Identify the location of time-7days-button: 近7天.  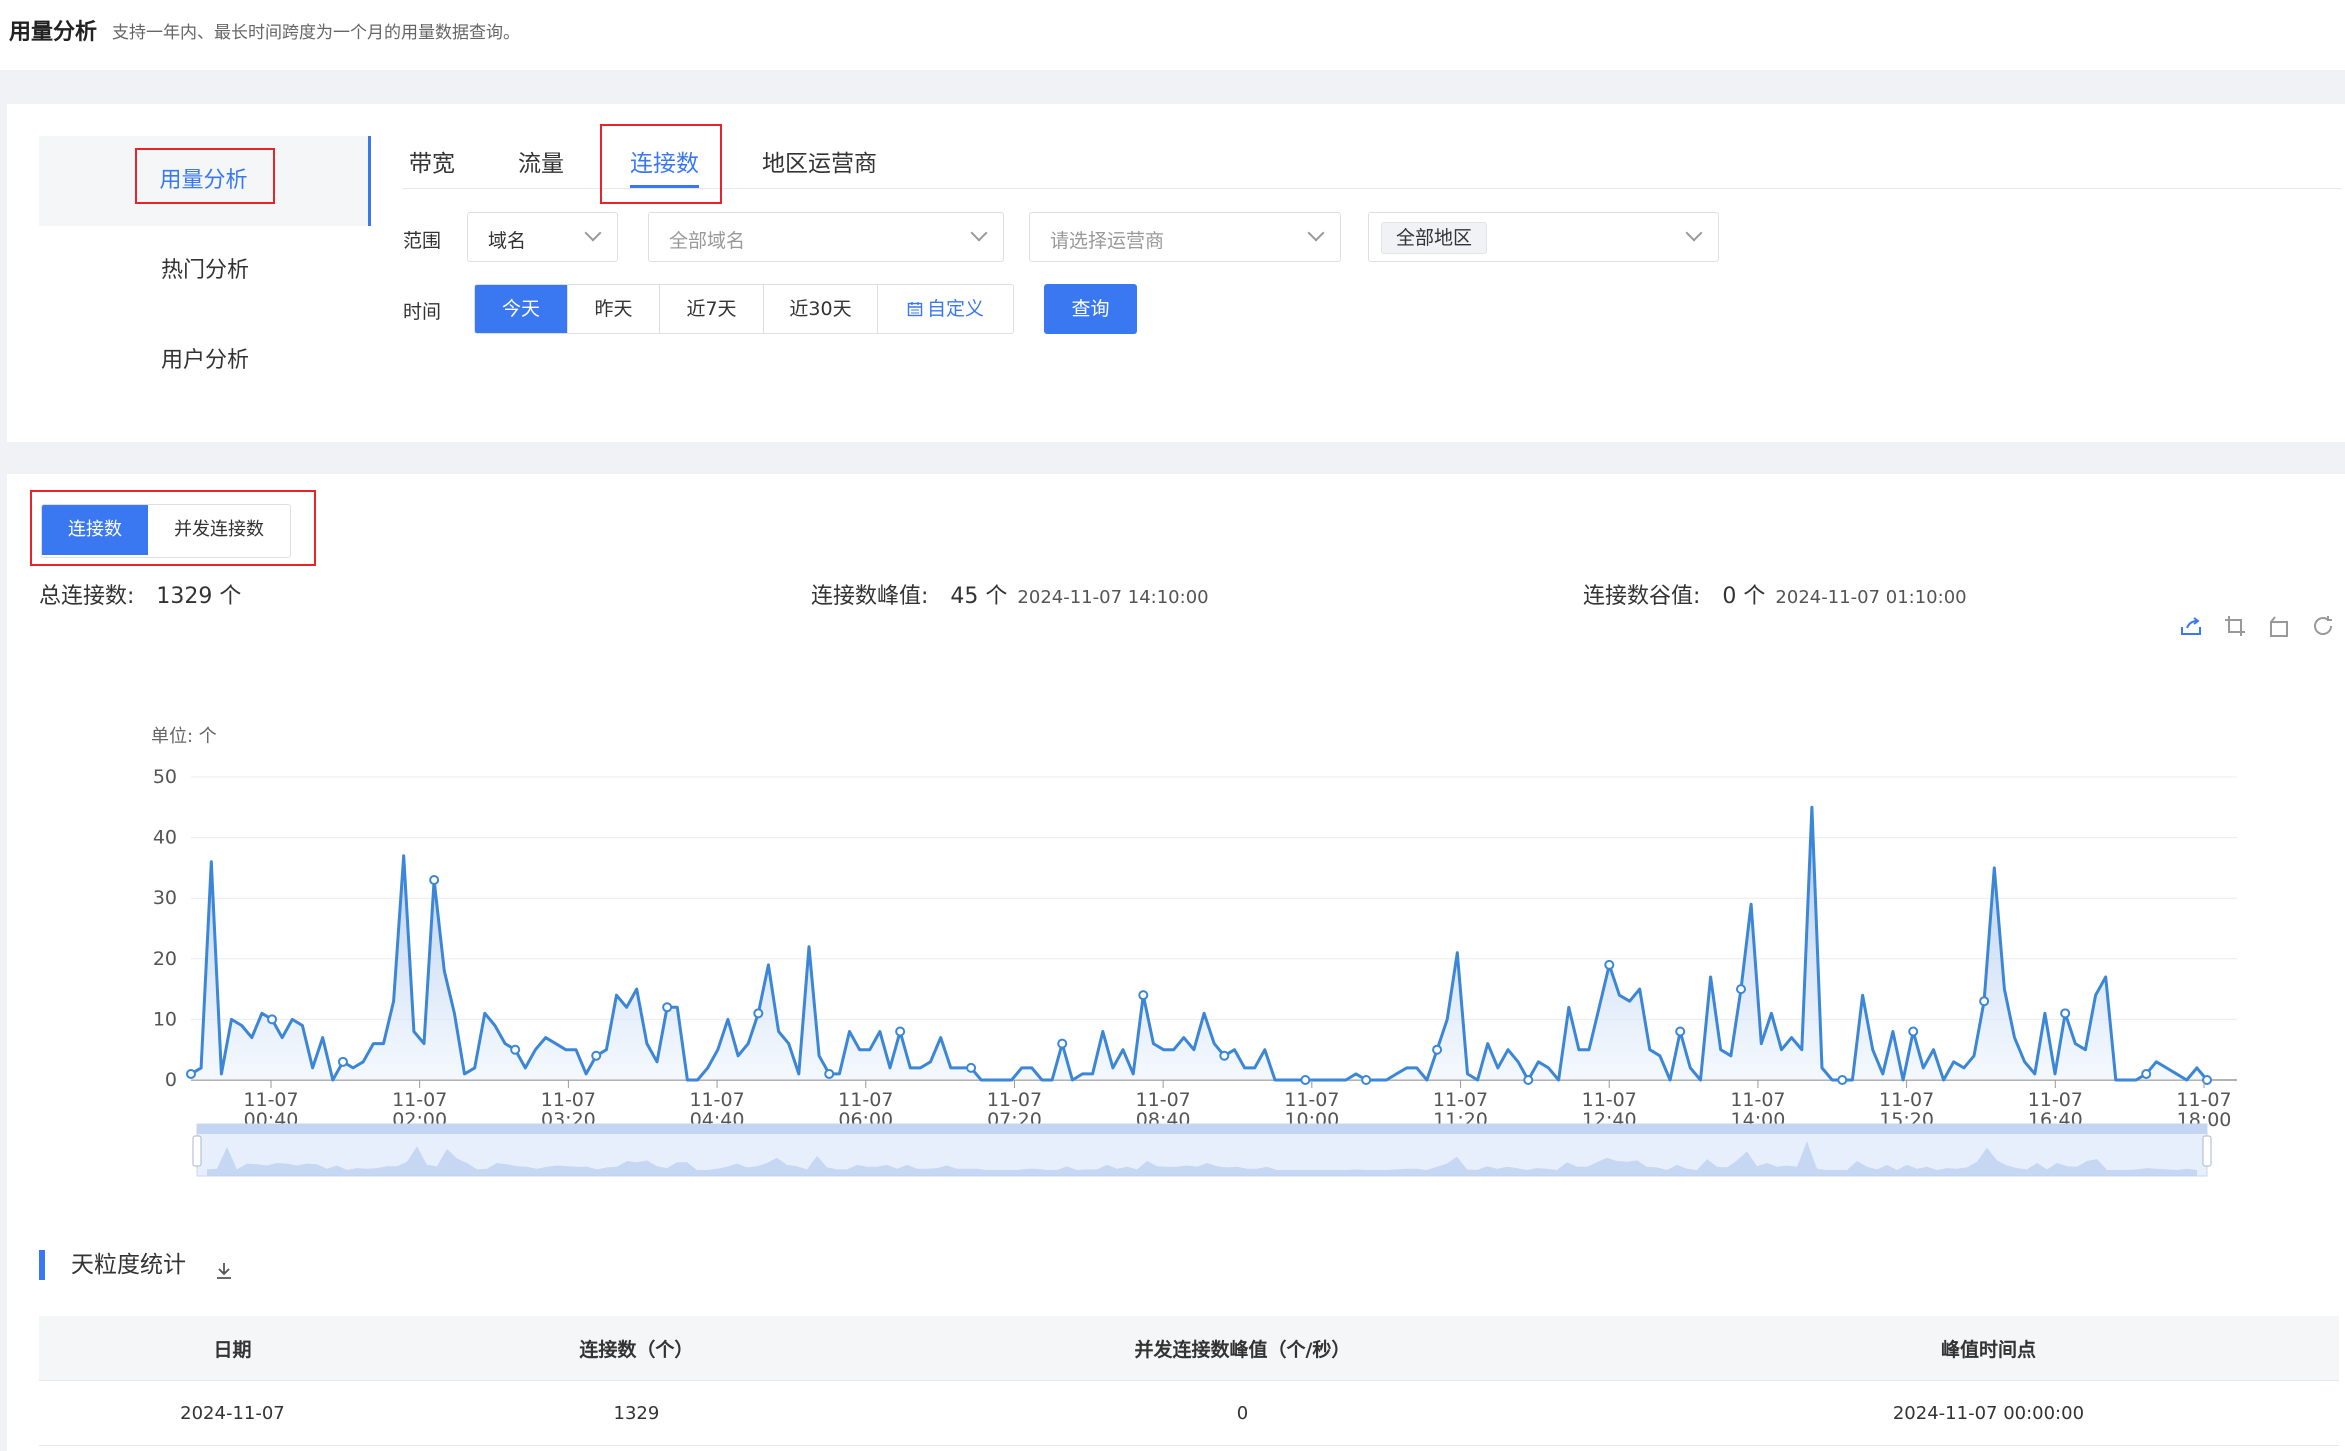
(712, 309).